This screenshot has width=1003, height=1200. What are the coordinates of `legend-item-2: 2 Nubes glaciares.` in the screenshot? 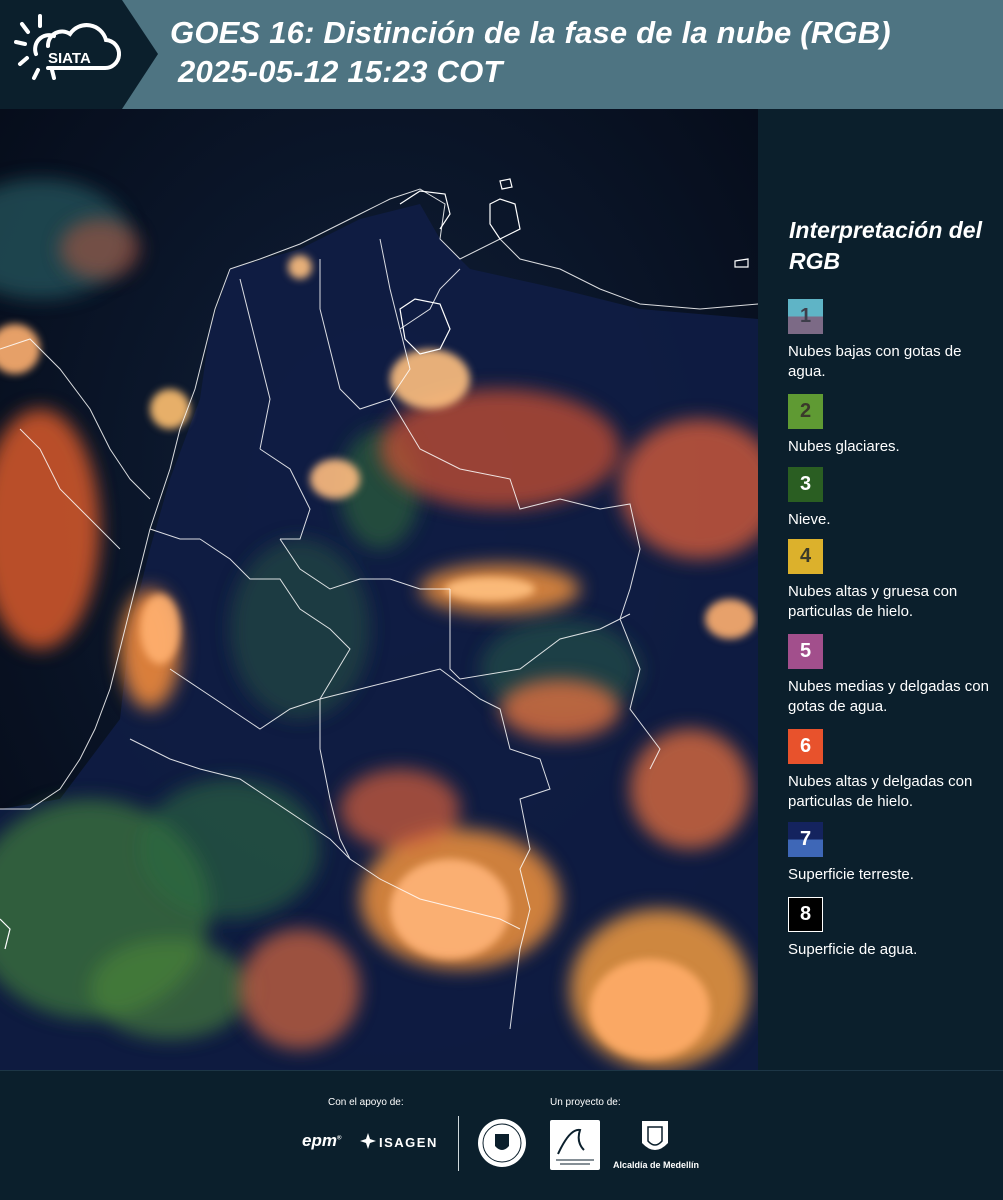 It's located at (894, 425).